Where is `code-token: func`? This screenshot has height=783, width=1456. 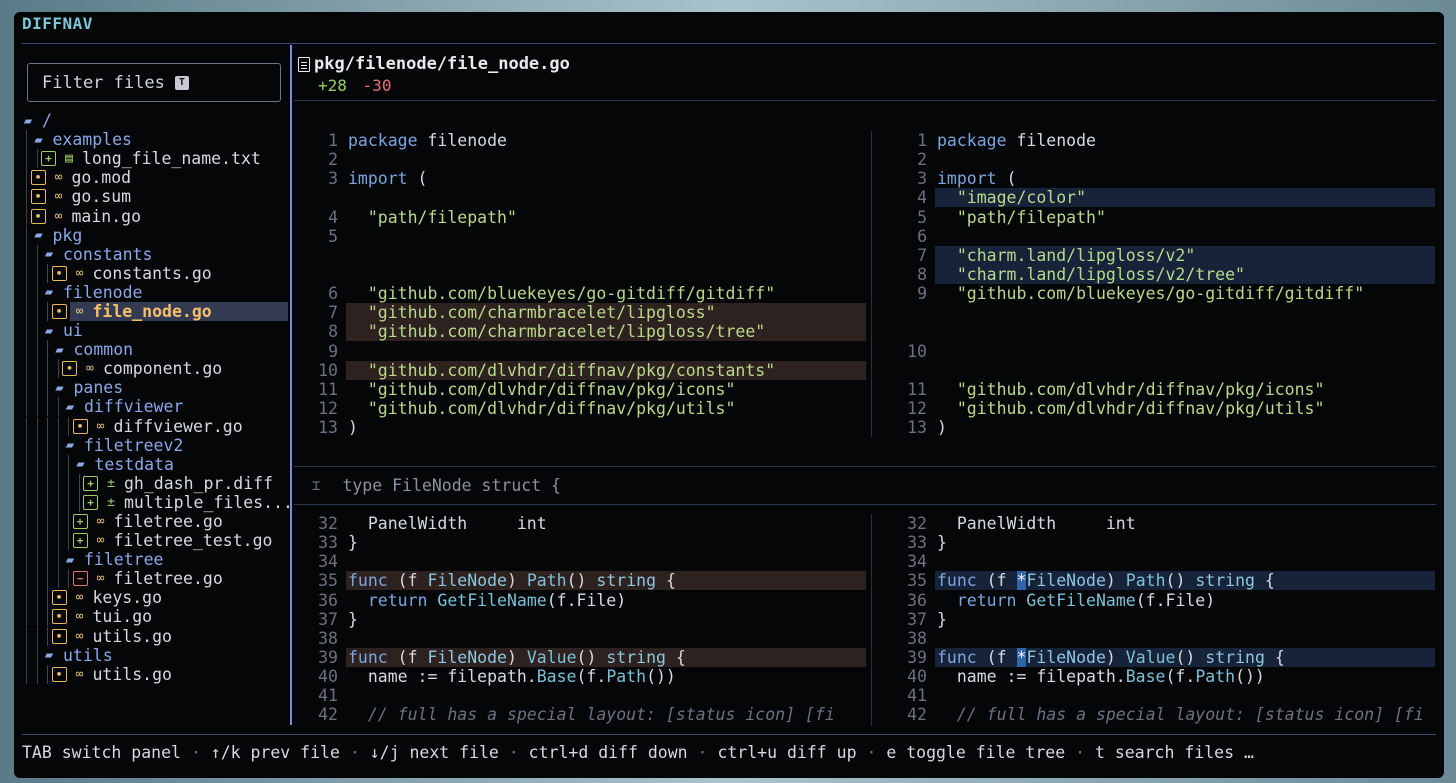
code-token: func is located at coordinates (957, 581).